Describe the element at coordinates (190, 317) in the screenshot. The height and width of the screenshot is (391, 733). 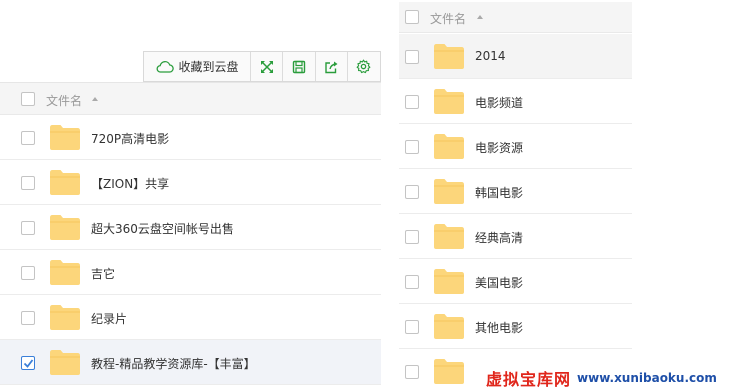
I see `list-item: 纪录片` at that location.